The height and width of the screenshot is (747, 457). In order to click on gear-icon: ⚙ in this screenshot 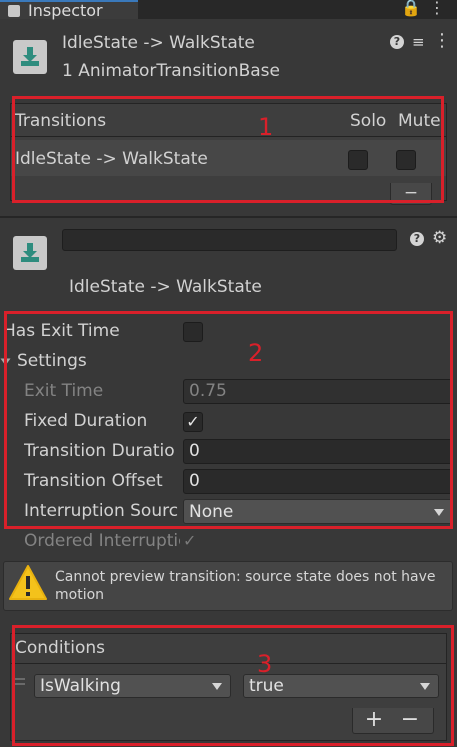, I will do `click(439, 238)`.